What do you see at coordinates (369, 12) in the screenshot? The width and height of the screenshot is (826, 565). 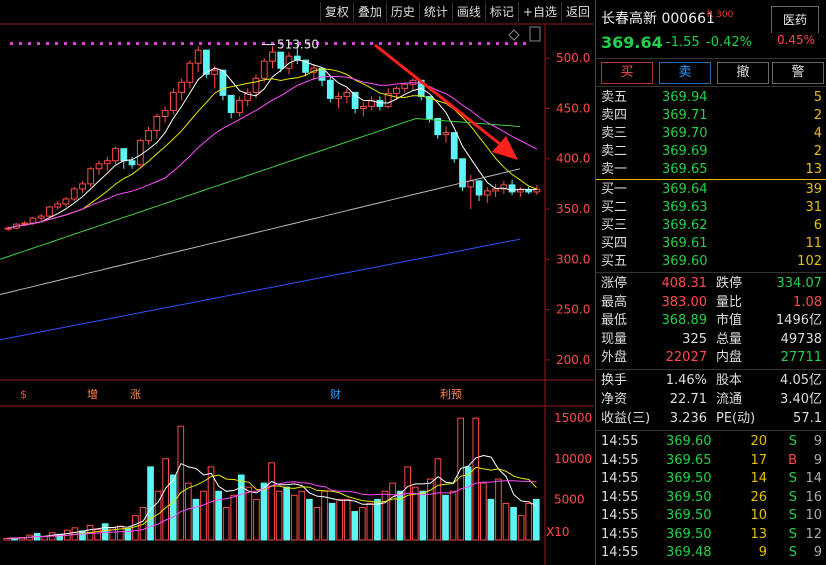 I see `toolbar-button-1: 叠加` at bounding box center [369, 12].